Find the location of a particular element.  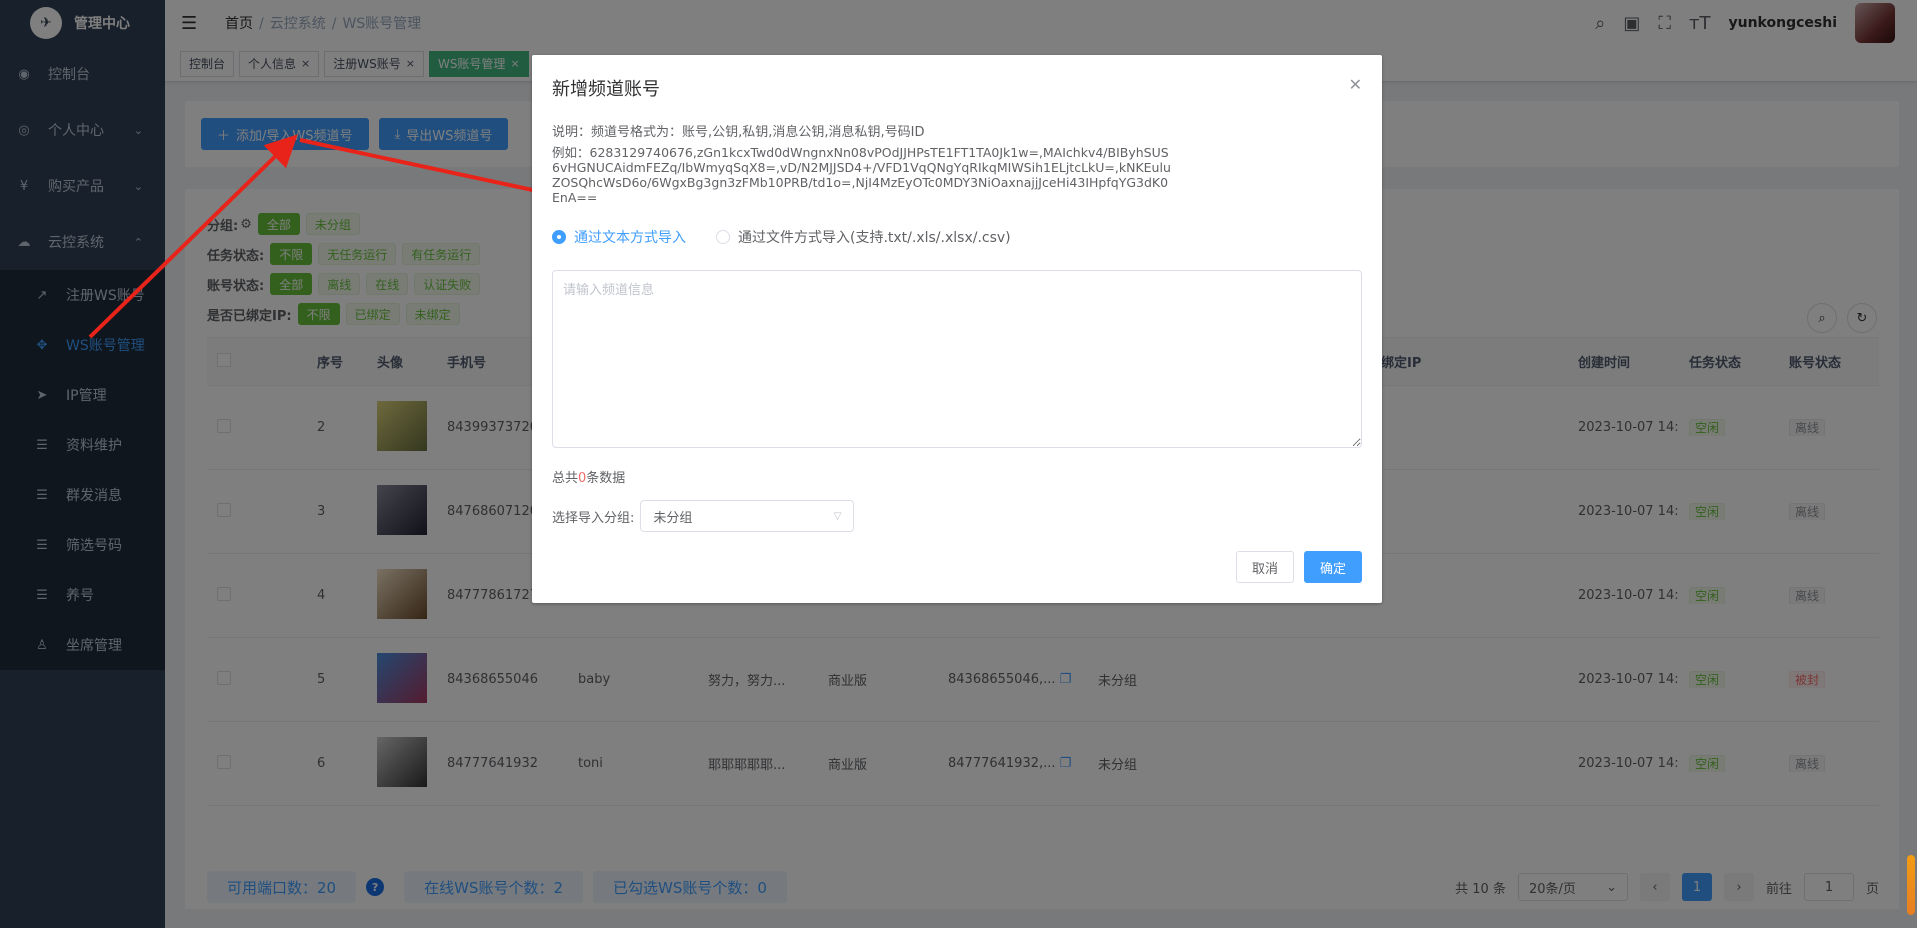

dialog-description: 说明：频道号格式为：账号,公钥,私钥,消息公钥,消息私钥,号码ID is located at coordinates (738, 132).